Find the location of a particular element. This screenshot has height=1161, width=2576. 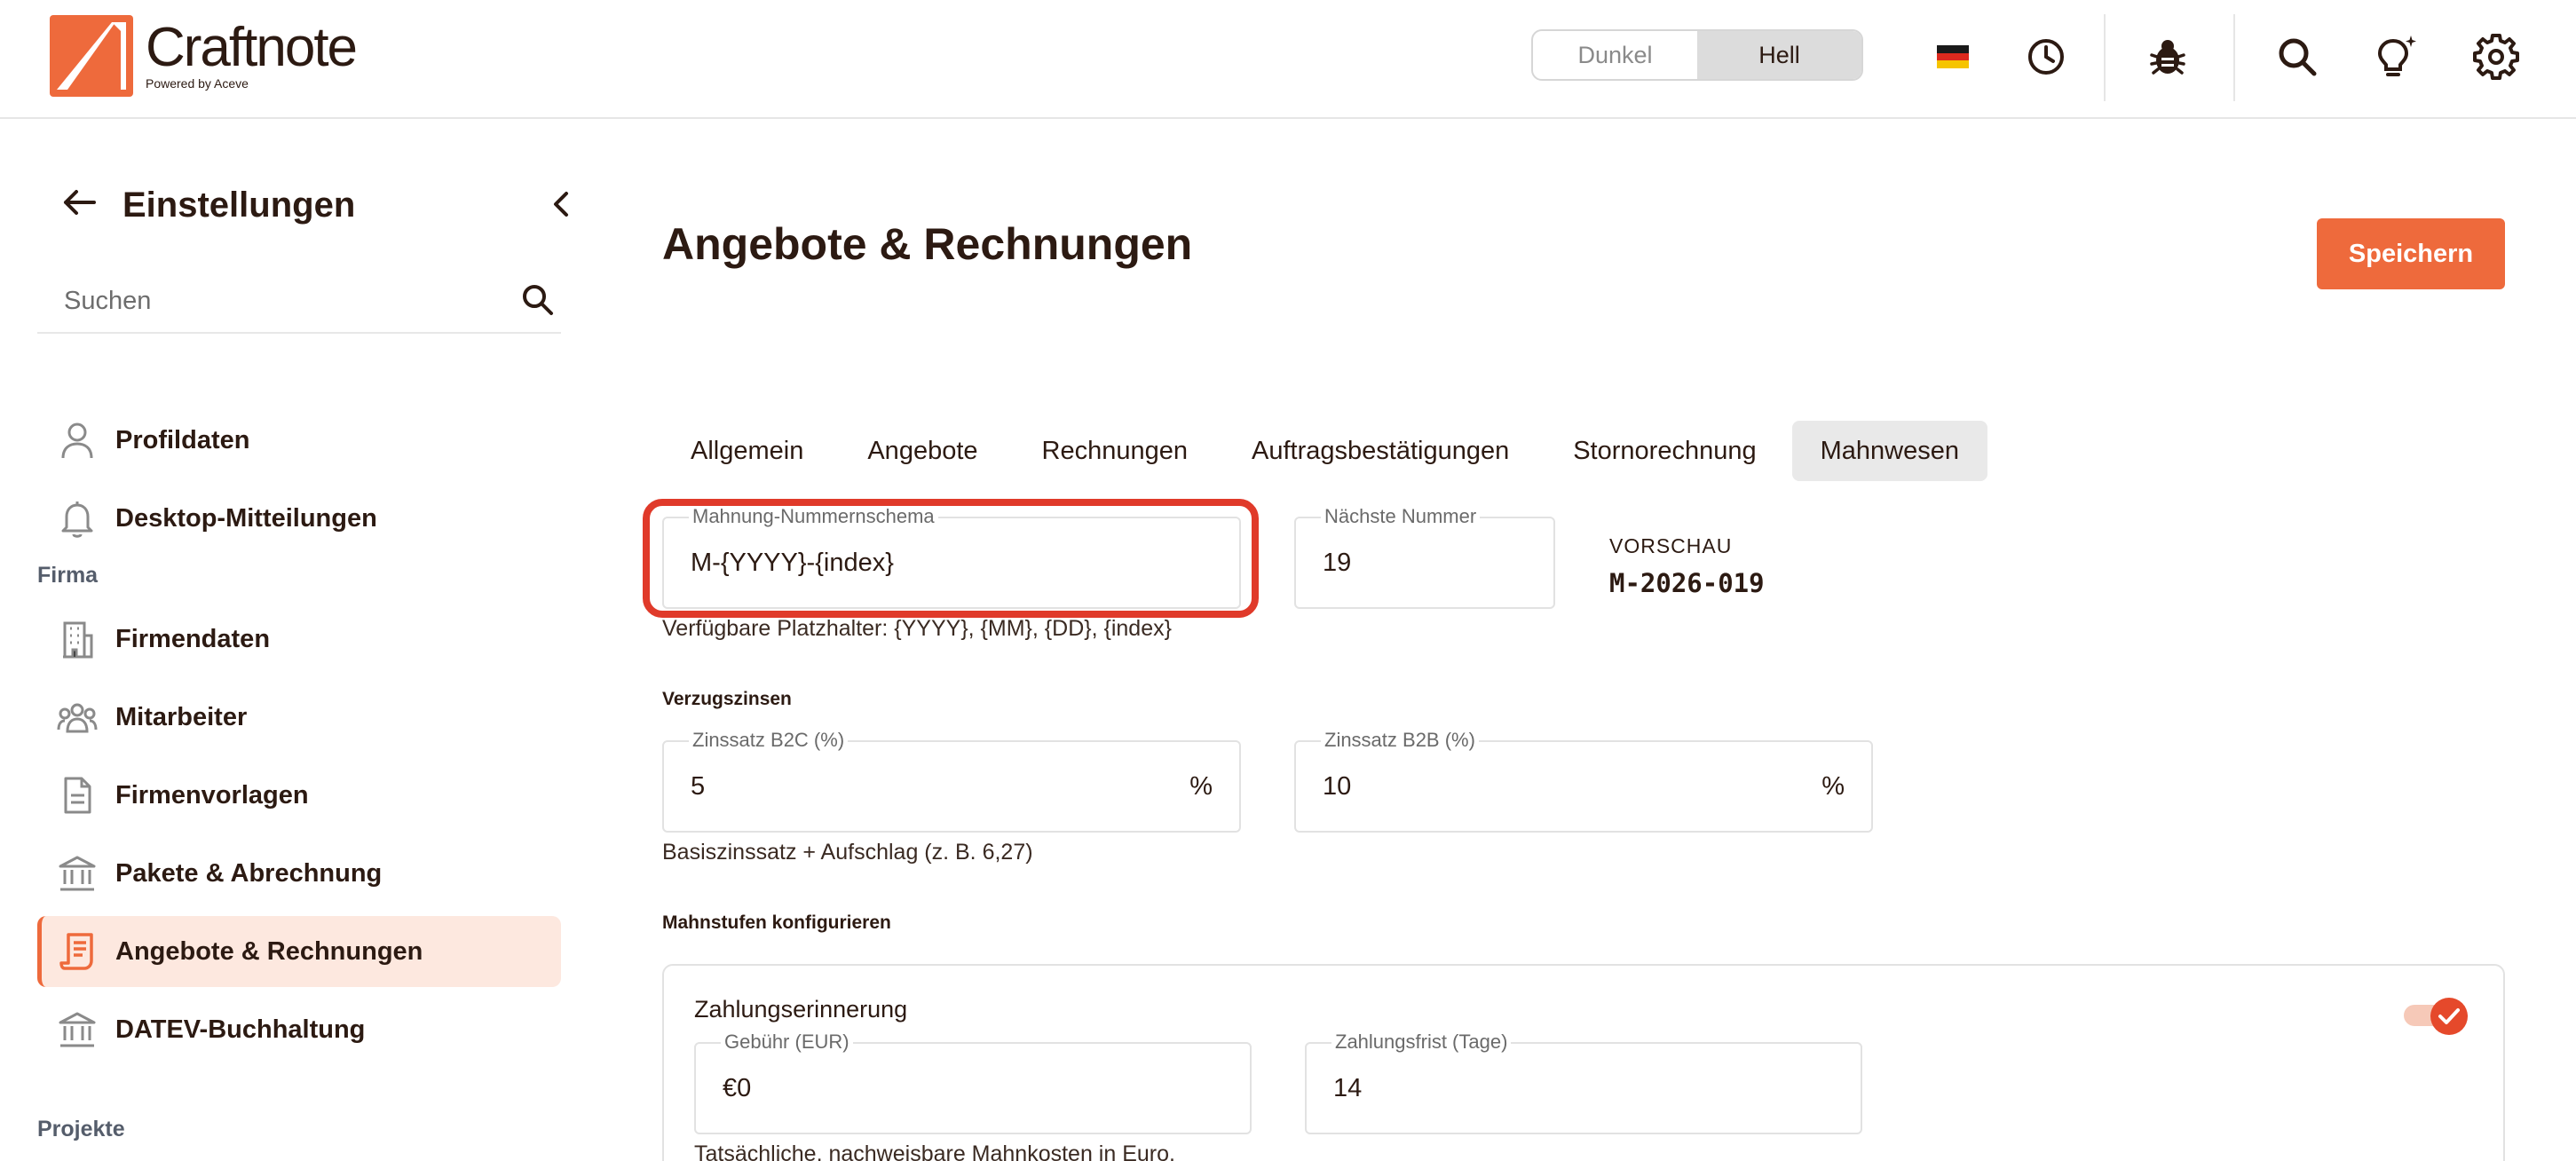

invoice-icon is located at coordinates (77, 951).